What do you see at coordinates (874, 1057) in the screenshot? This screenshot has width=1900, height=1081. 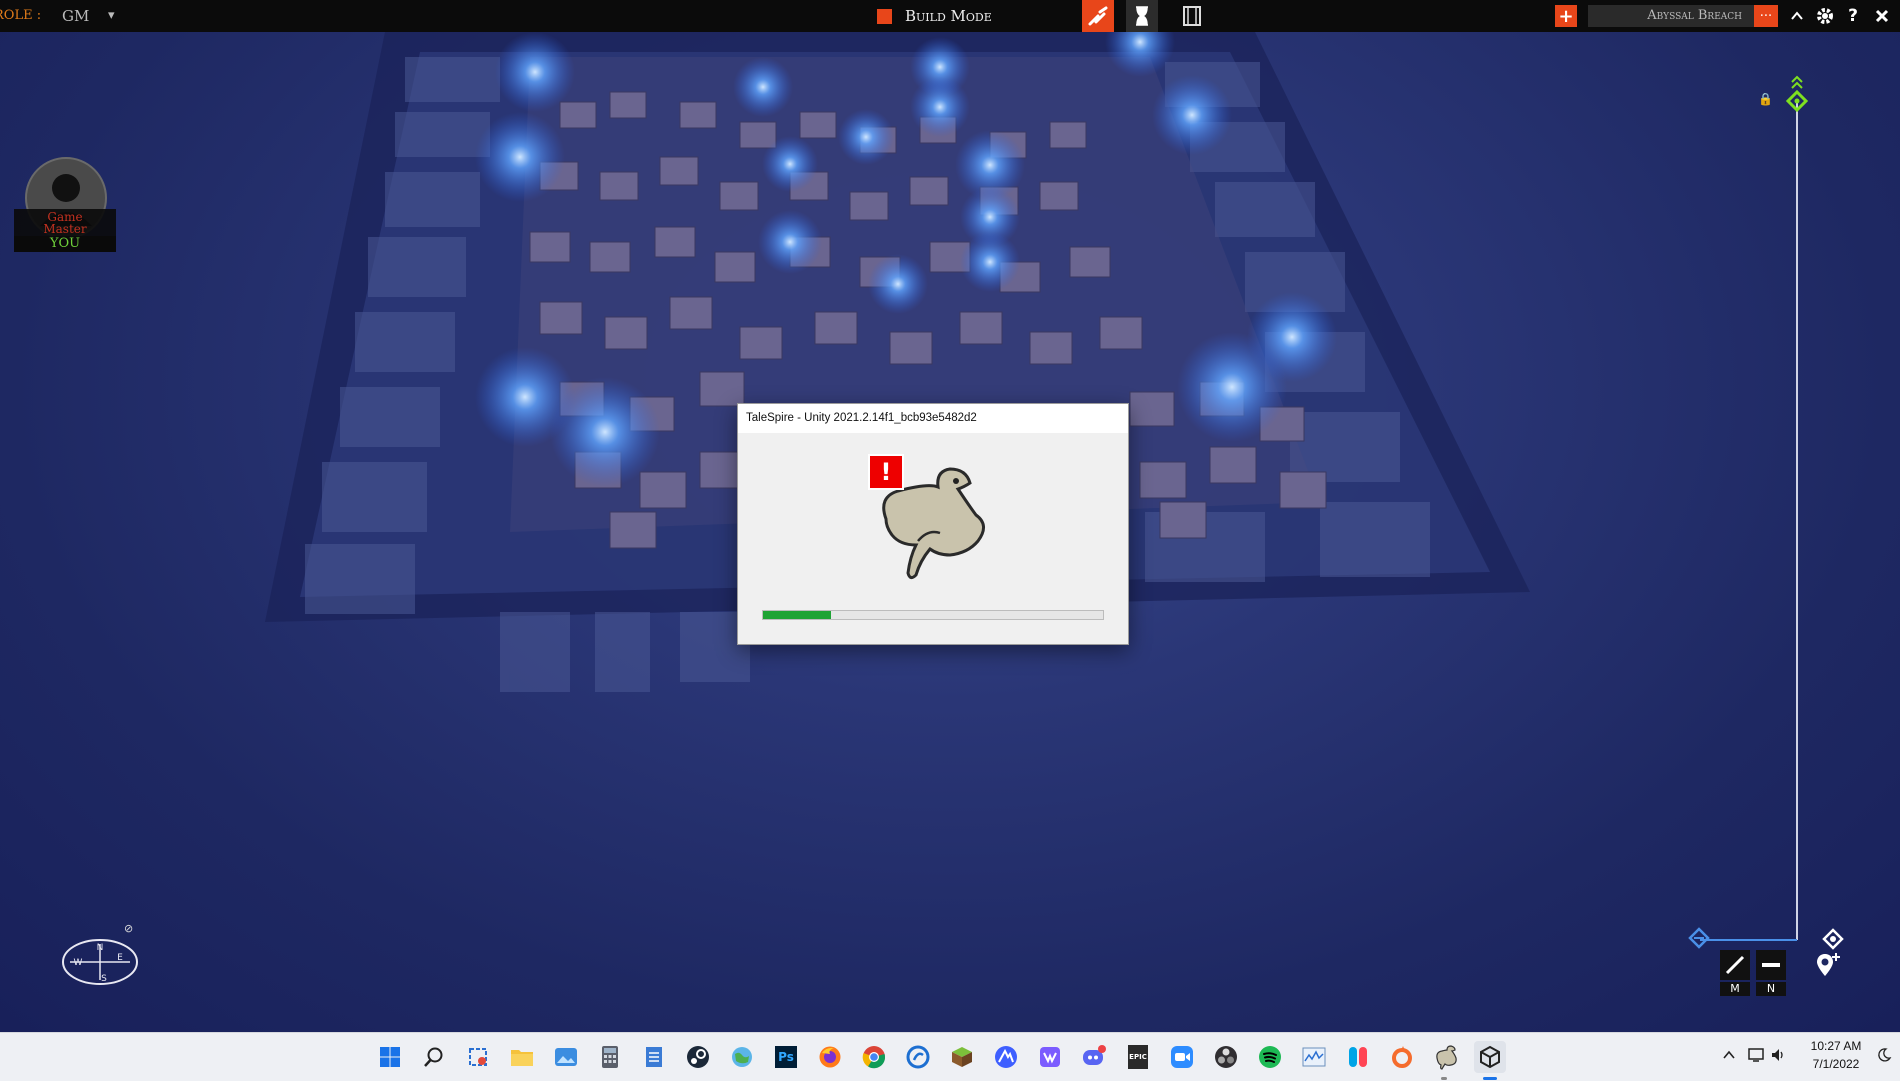 I see `chrome-icon` at bounding box center [874, 1057].